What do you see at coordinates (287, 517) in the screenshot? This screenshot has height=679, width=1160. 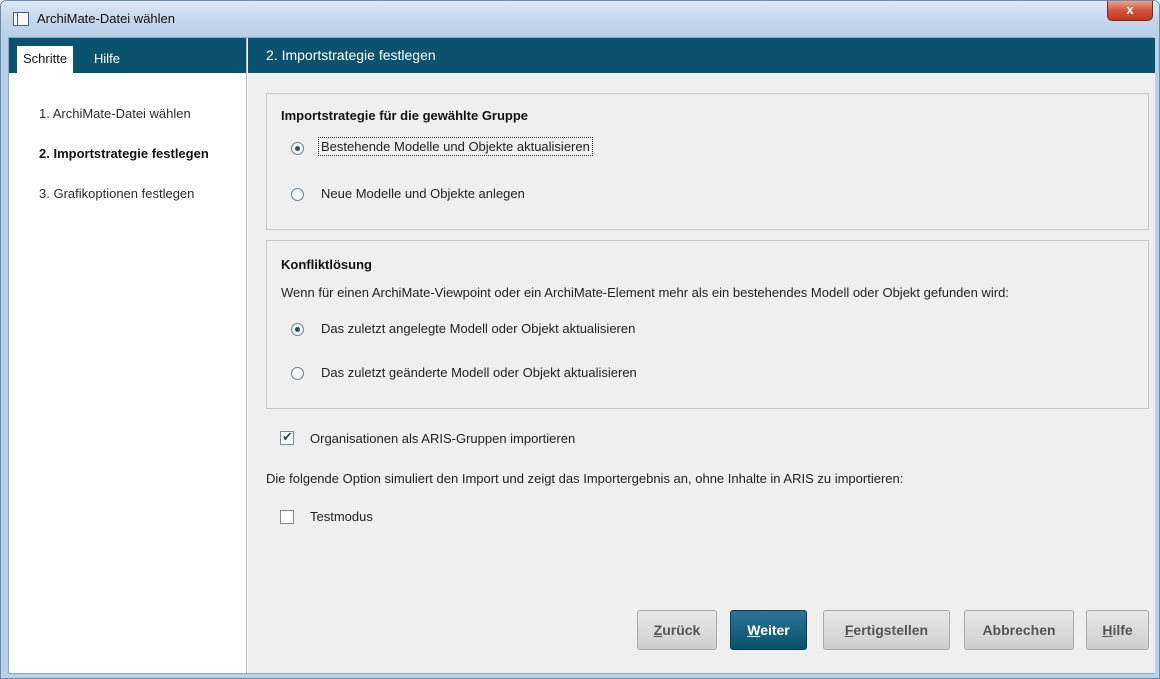 I see `checkbox-test-mode` at bounding box center [287, 517].